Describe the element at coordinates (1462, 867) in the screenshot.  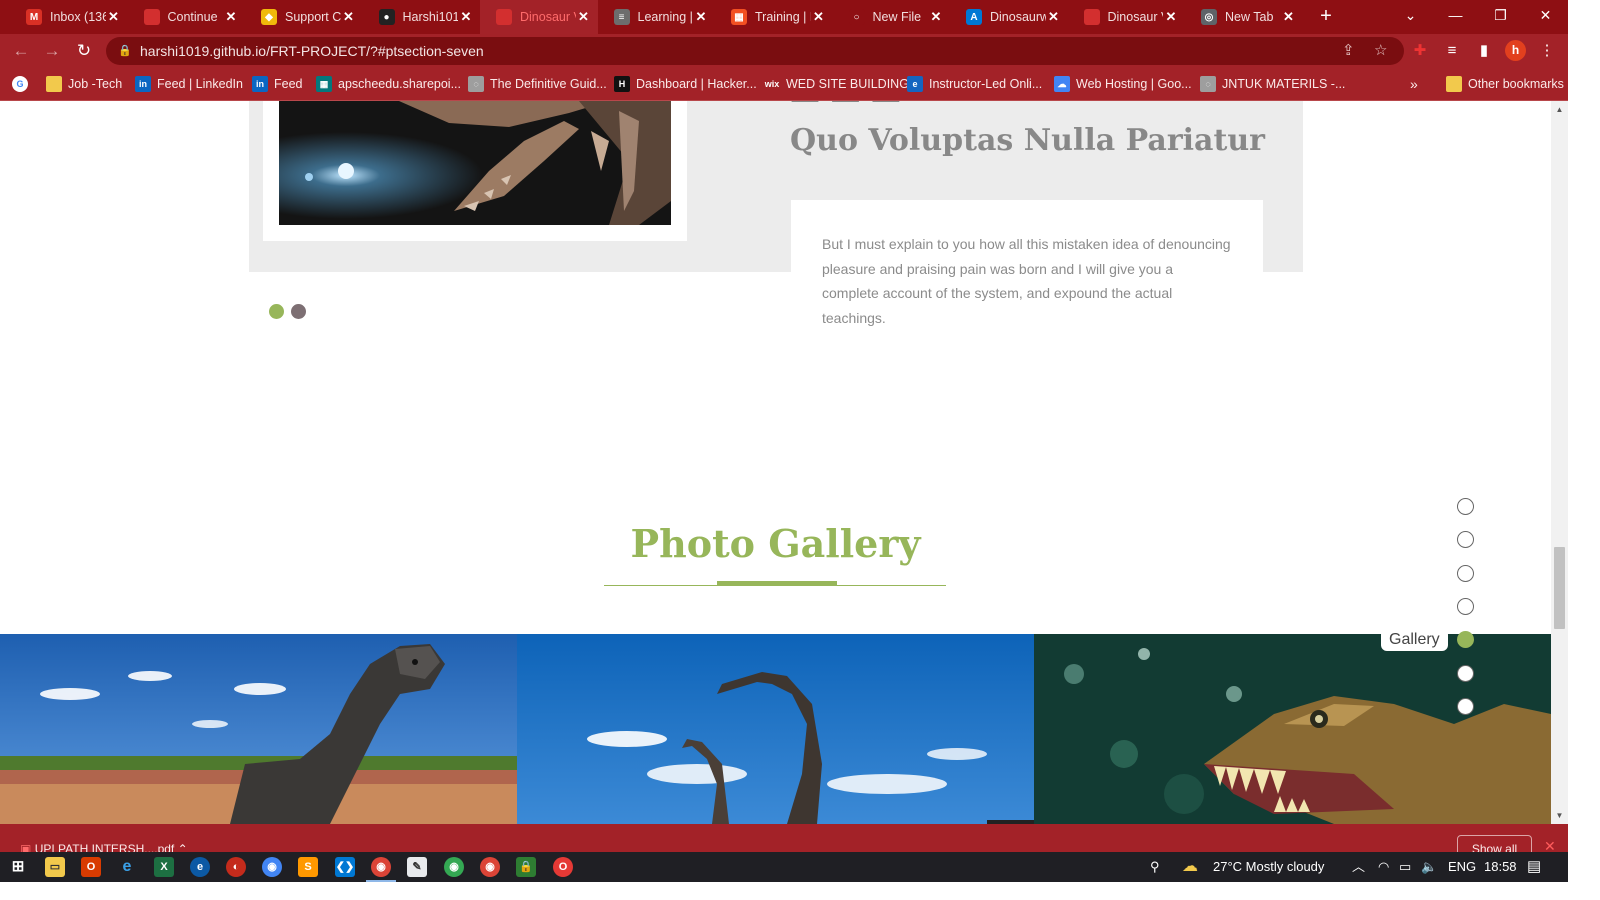
I see `language-indicator: ENG` at that location.